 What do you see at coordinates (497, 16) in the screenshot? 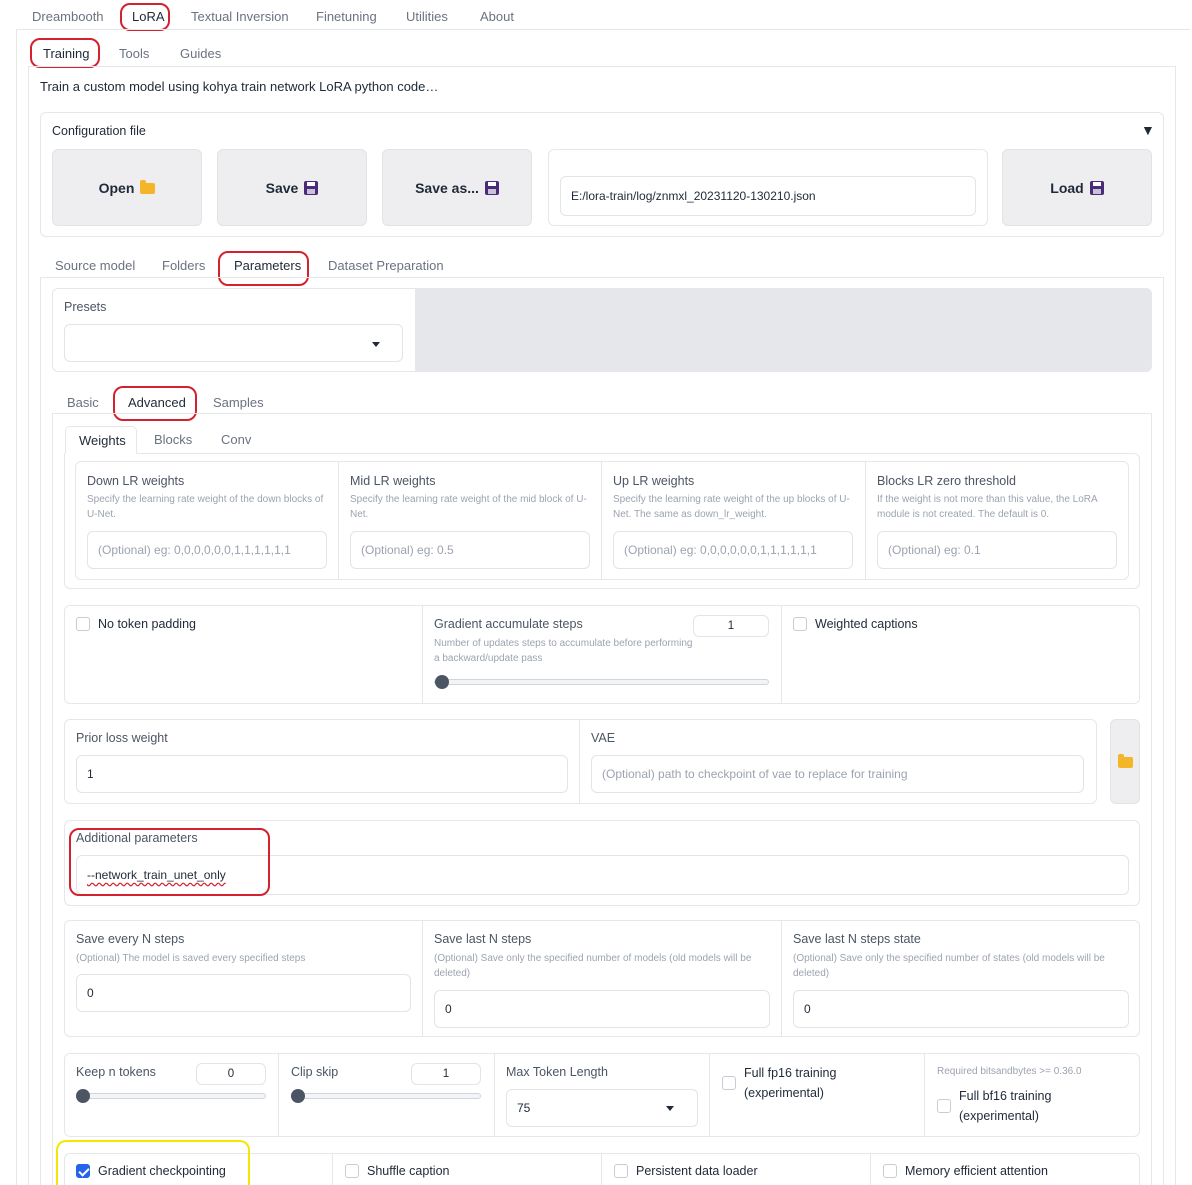
I see `tab-about: About` at bounding box center [497, 16].